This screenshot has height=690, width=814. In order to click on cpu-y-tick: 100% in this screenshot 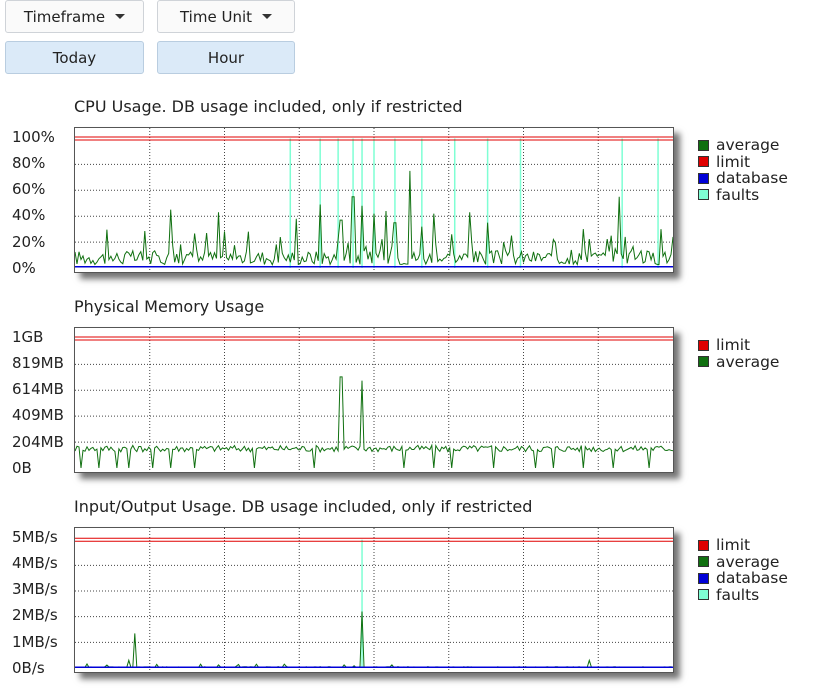, I will do `click(33, 137)`.